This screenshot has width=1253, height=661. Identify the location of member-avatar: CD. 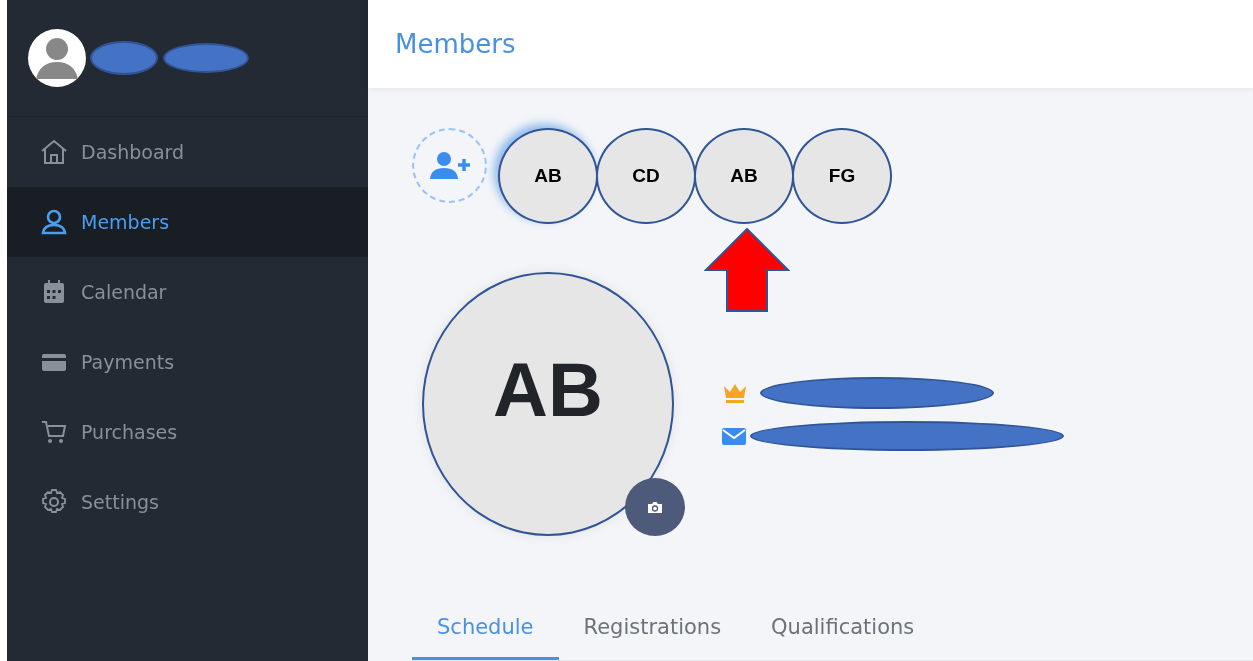
(646, 176).